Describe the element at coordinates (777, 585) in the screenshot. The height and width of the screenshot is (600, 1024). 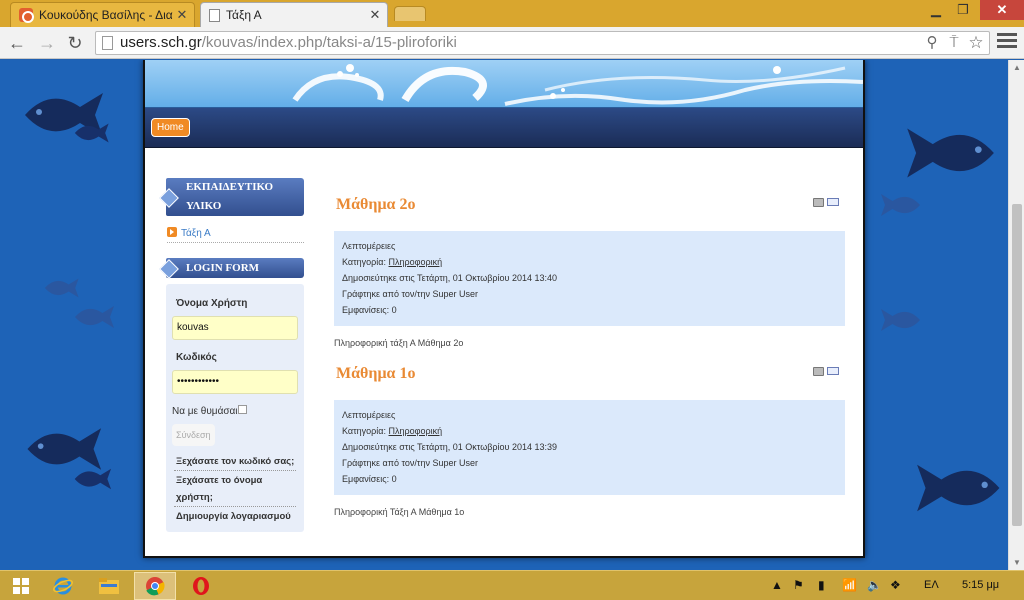
I see `tray-expand-icon: ▲` at that location.